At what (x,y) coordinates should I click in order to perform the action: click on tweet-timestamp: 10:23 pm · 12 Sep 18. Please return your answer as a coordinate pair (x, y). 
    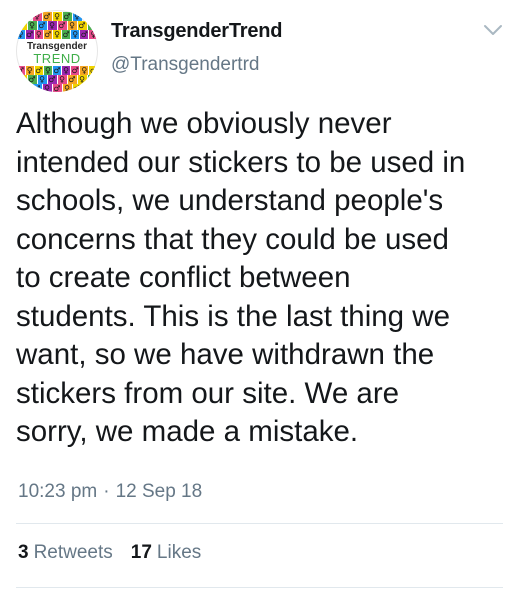
    Looking at the image, I should click on (110, 492).